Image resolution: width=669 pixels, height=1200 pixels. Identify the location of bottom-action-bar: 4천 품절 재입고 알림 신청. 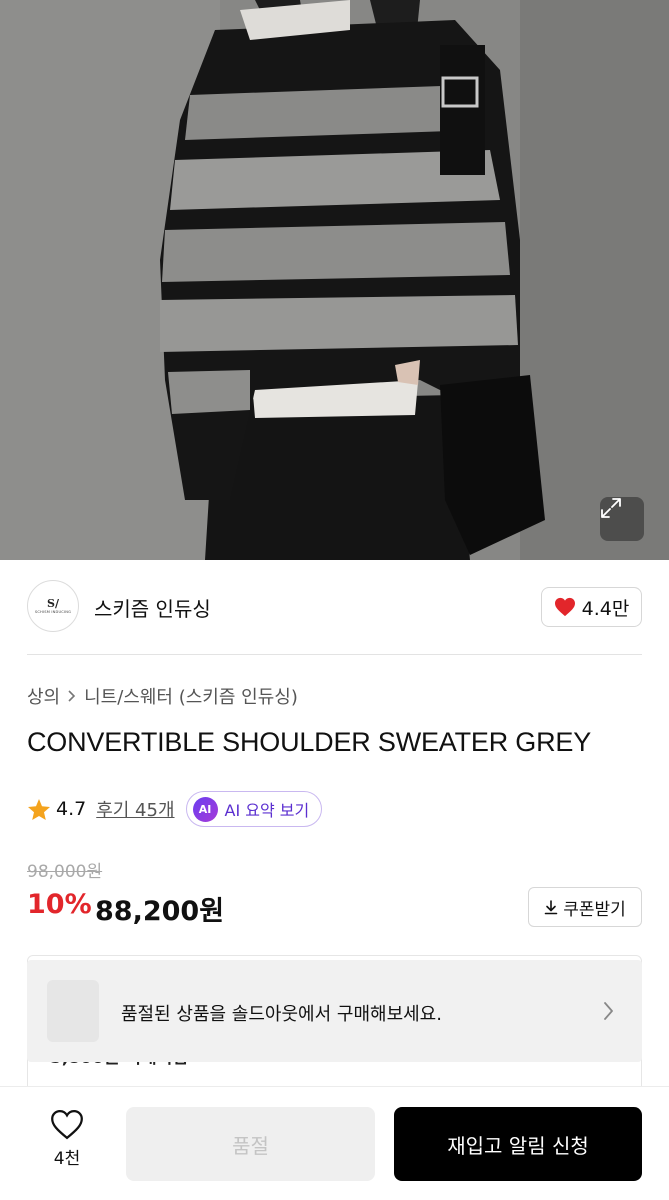
(334, 1143).